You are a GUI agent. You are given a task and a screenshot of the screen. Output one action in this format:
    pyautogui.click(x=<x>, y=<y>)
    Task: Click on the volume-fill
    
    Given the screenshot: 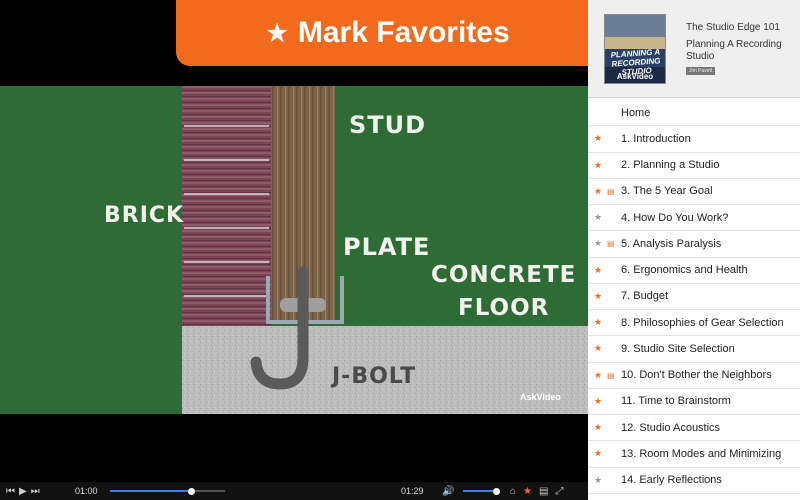 What is the action you would take?
    pyautogui.click(x=480, y=491)
    